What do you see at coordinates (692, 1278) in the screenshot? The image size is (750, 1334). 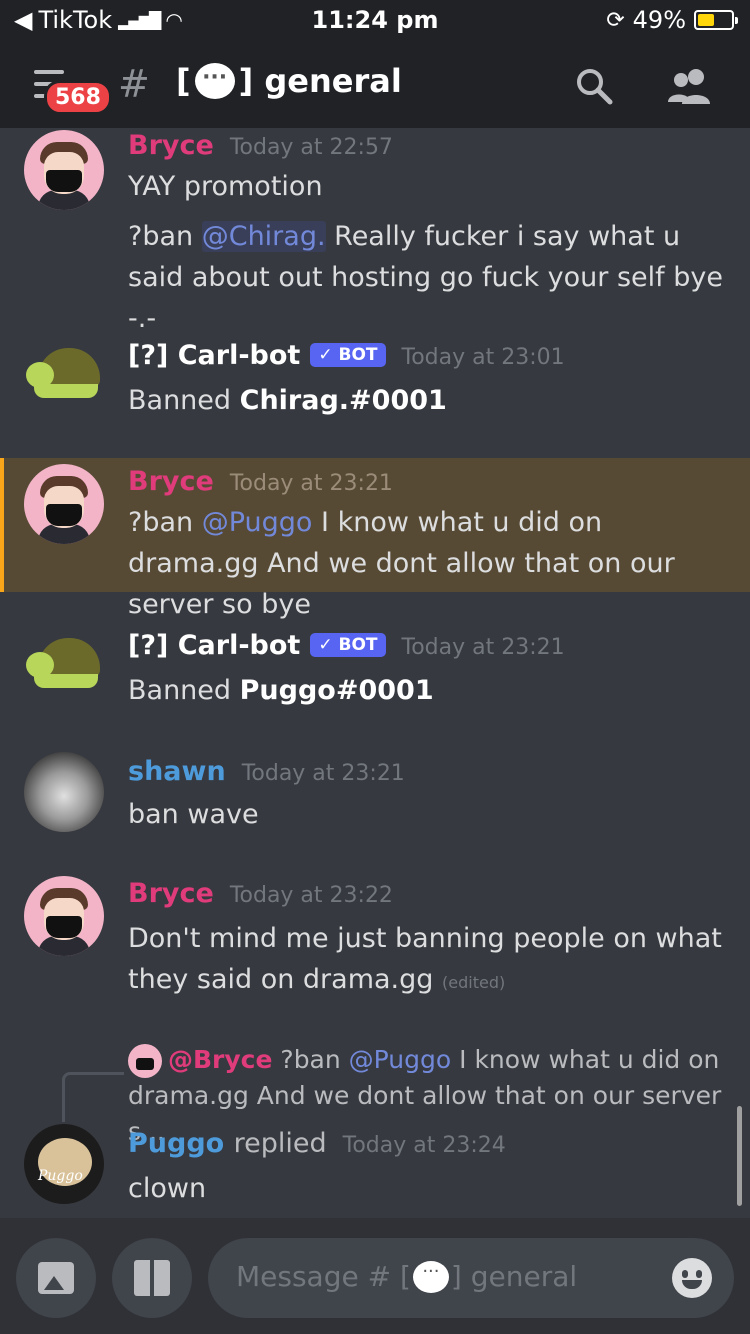 I see `emoji-icon` at bounding box center [692, 1278].